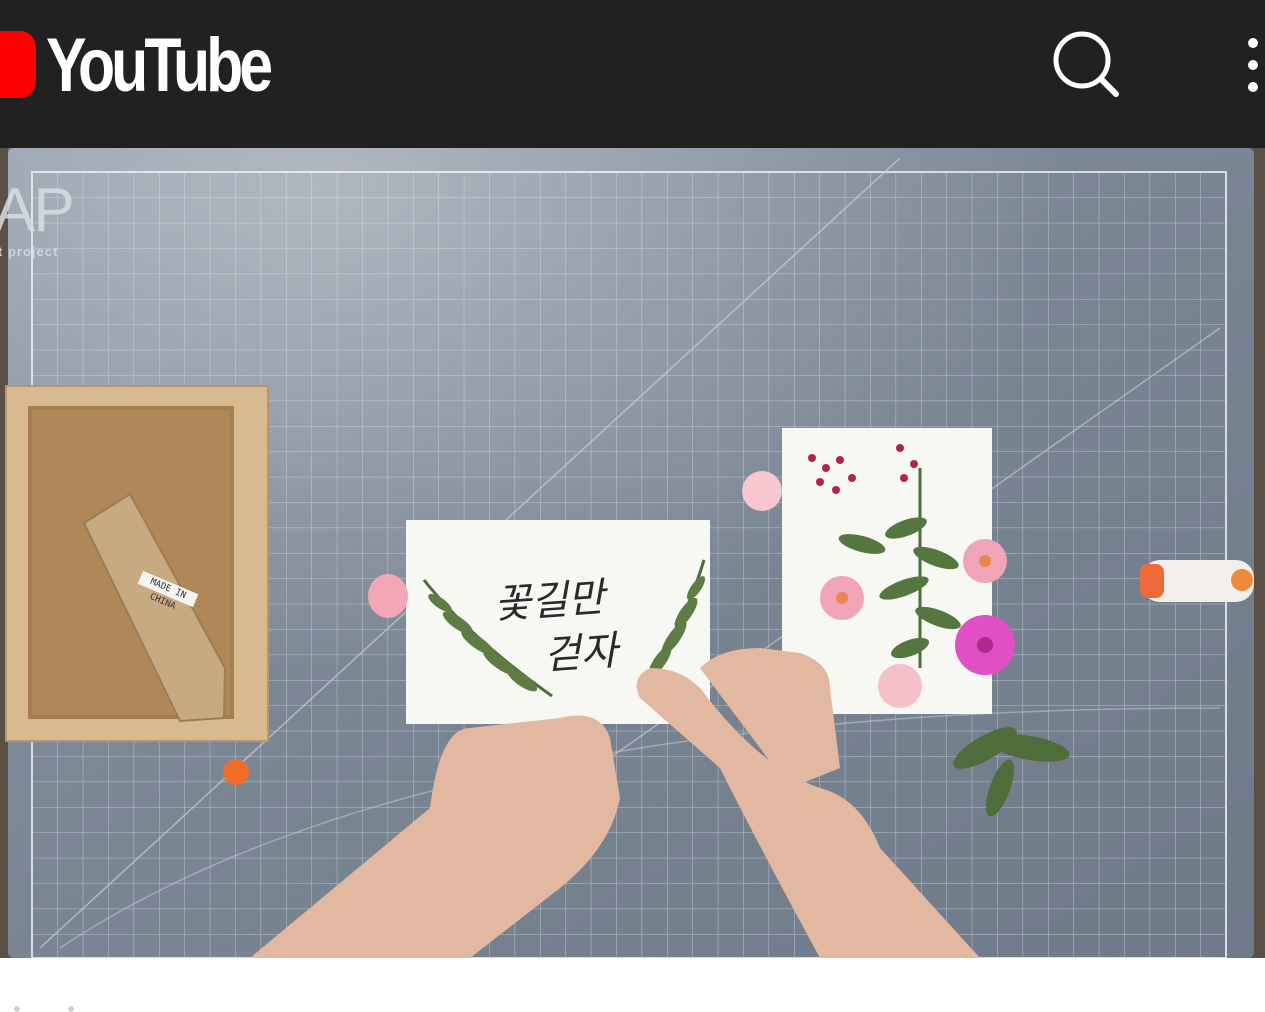 The image size is (1265, 1012). What do you see at coordinates (137, 563) in the screenshot?
I see `photo-frame-object` at bounding box center [137, 563].